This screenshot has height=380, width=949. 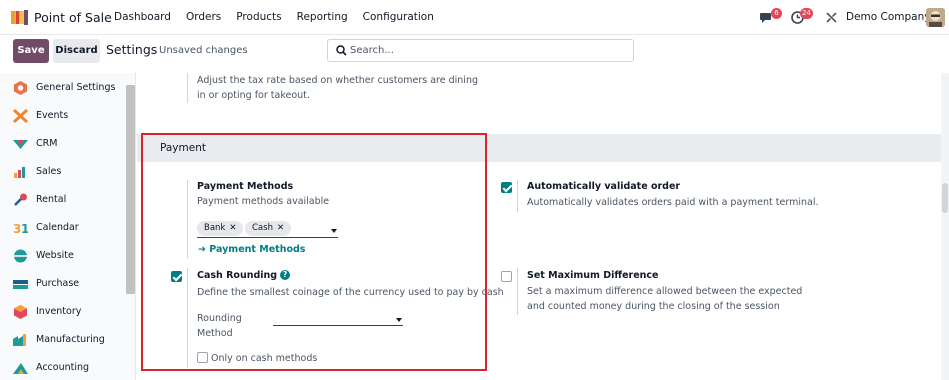 I want to click on company-switcher: Demo Company, so click(x=888, y=17).